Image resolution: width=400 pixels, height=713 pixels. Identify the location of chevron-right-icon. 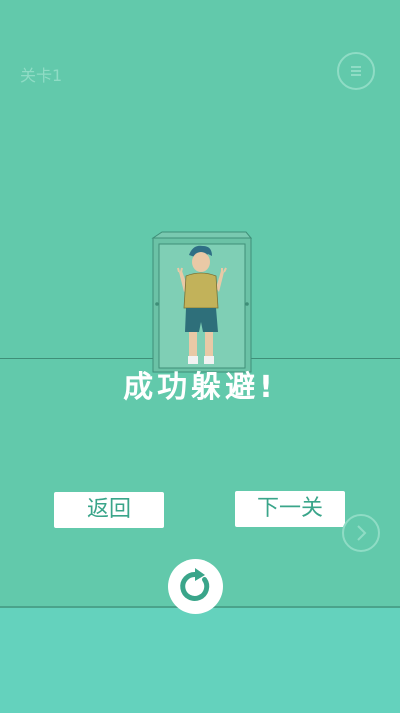
(362, 533).